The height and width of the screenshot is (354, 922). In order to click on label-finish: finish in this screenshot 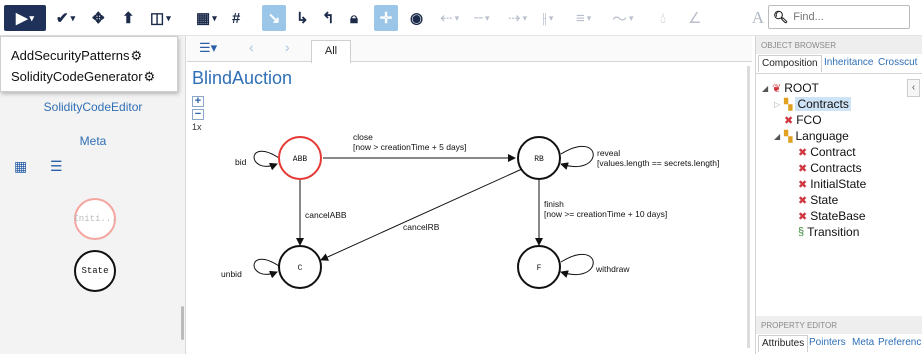, I will do `click(554, 204)`.